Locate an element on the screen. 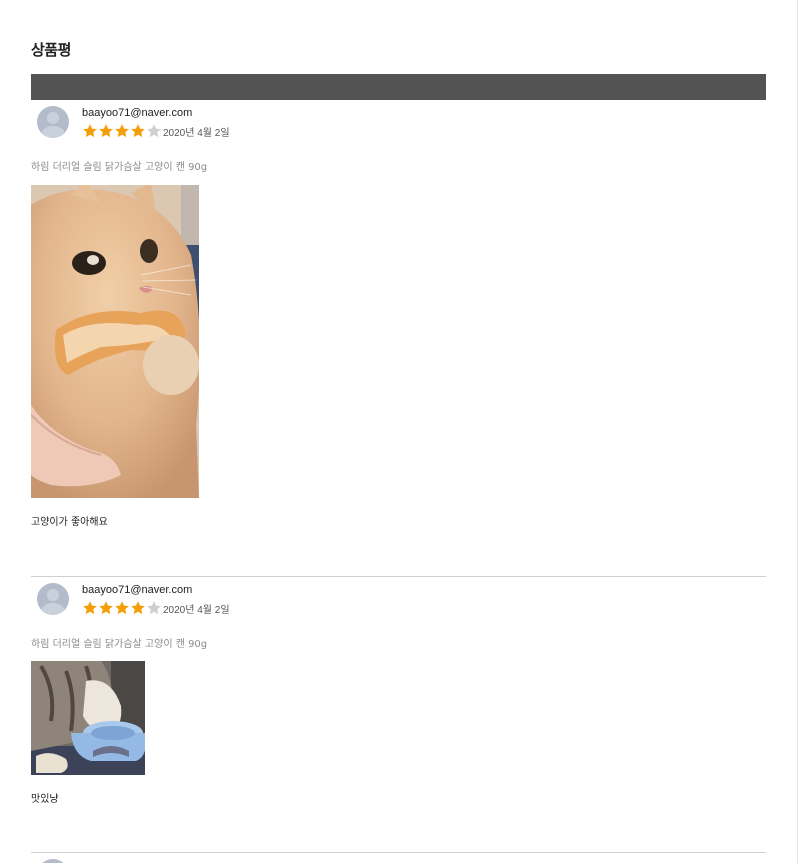  section-title: 상품평 is located at coordinates (51, 50).